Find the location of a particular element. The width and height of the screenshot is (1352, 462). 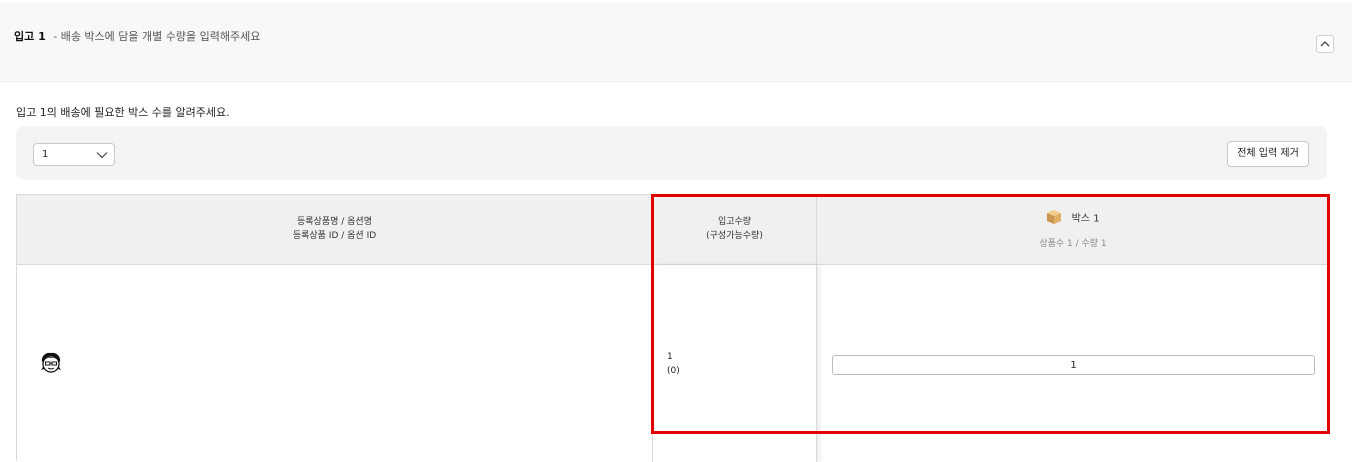

qty-column-body: 1 (0) is located at coordinates (734, 363).